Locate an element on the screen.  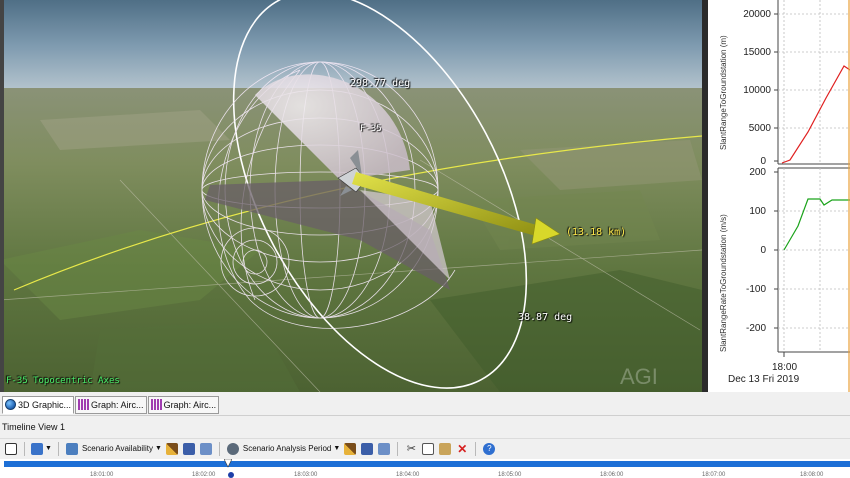
period-options-button is located at coordinates (384, 449).